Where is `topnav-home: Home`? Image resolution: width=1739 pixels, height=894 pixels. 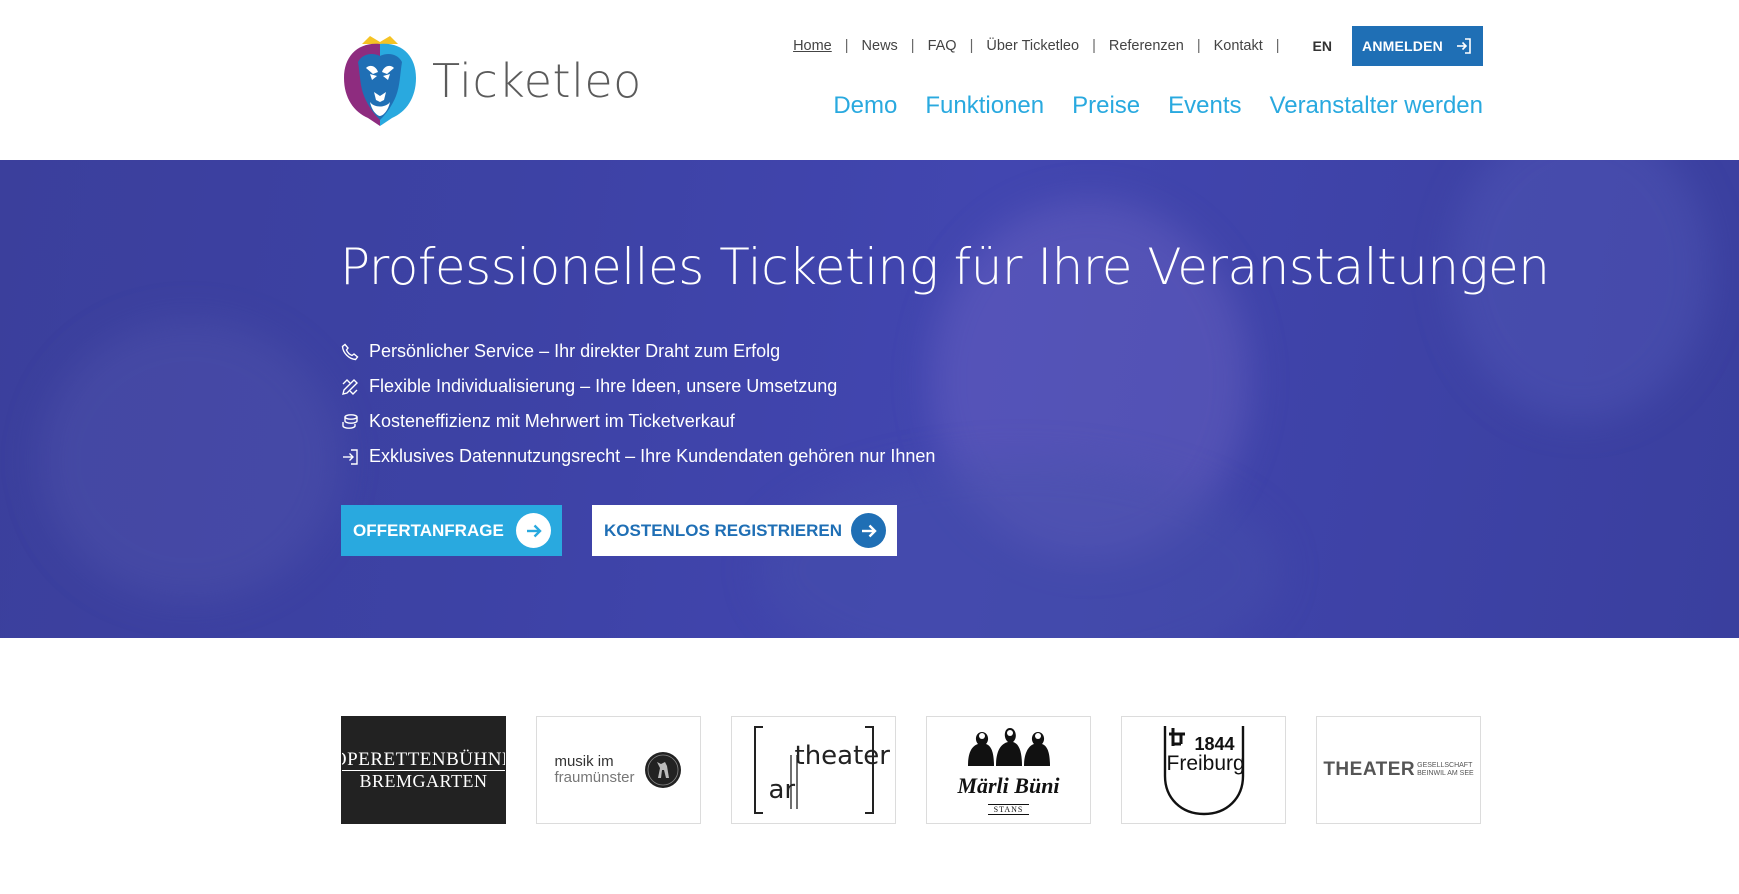
topnav-home: Home is located at coordinates (812, 46).